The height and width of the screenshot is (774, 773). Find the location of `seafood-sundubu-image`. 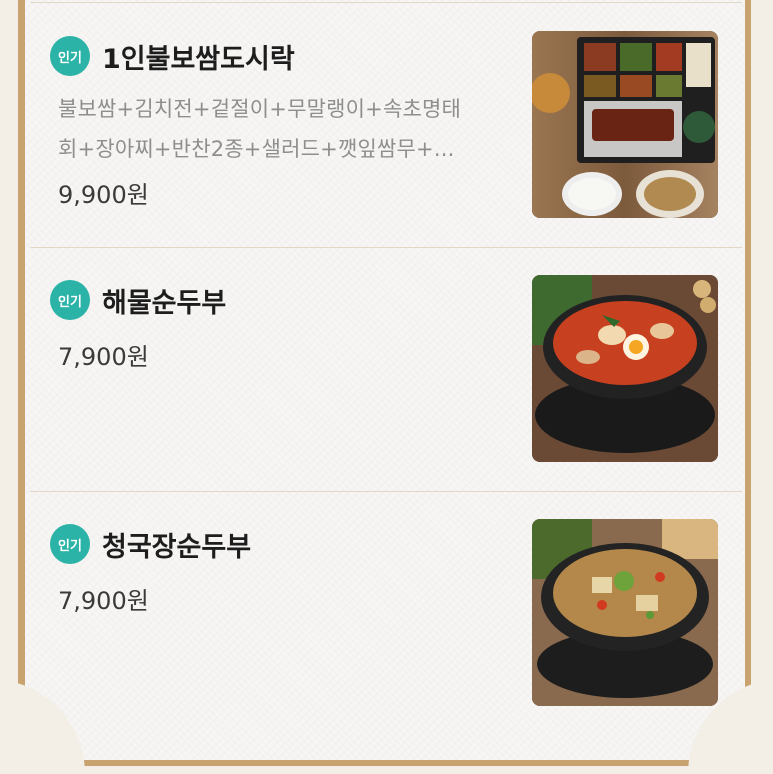

seafood-sundubu-image is located at coordinates (625, 368).